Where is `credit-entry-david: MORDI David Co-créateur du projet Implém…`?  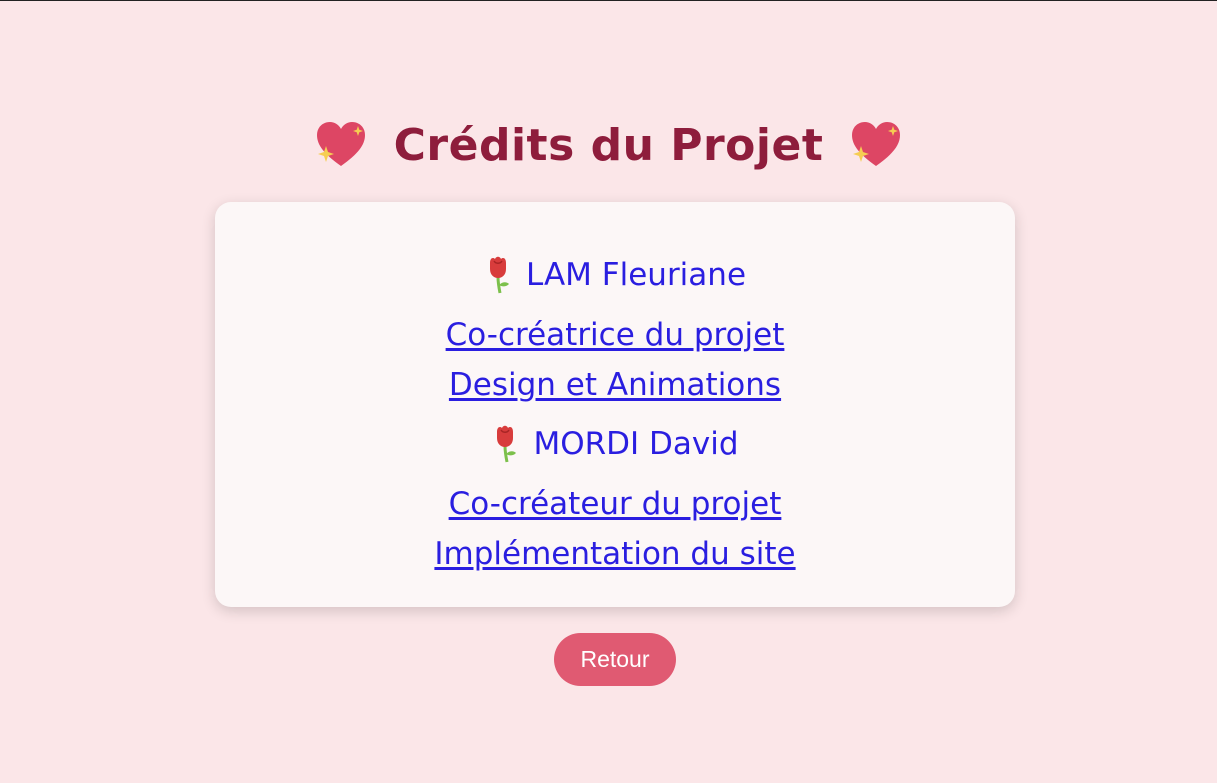 credit-entry-david: MORDI David Co-créateur du projet Implém… is located at coordinates (615, 499).